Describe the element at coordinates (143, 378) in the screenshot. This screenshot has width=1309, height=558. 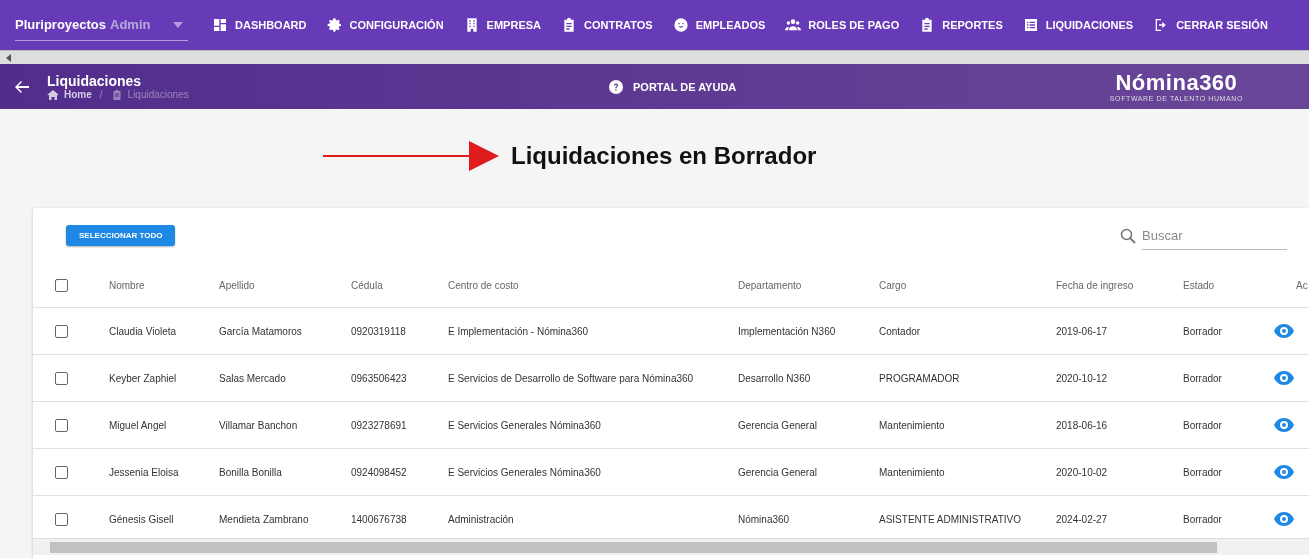
I see `table-cell-text: Keyber Zaphiel` at that location.